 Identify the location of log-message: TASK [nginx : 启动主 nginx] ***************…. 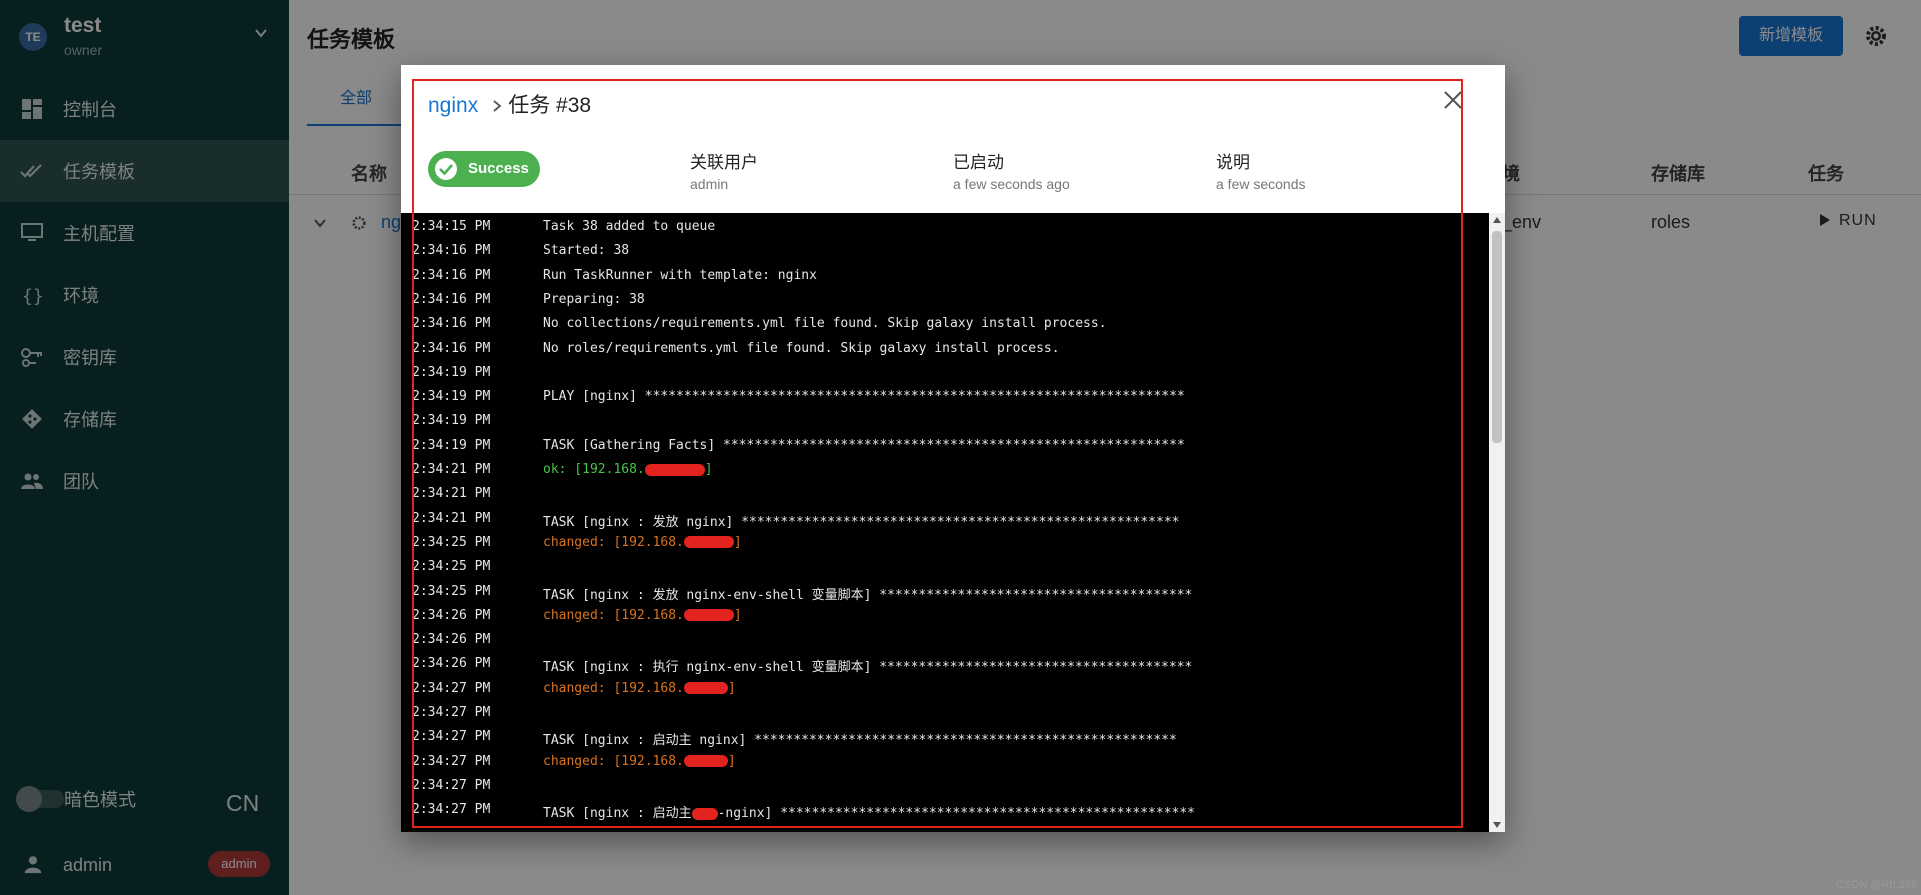
(860, 738).